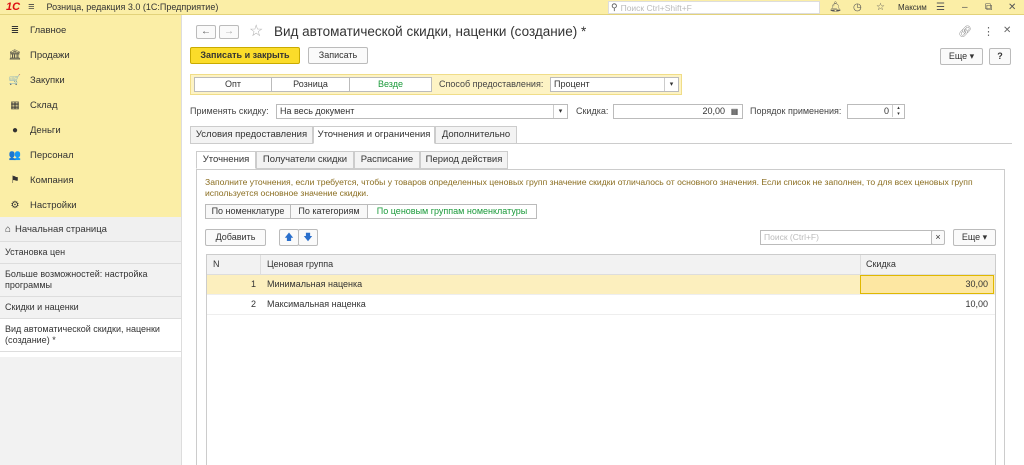 The height and width of the screenshot is (465, 1024). I want to click on search-placeholder: Поиск Ctrl+Shift+F, so click(656, 7).